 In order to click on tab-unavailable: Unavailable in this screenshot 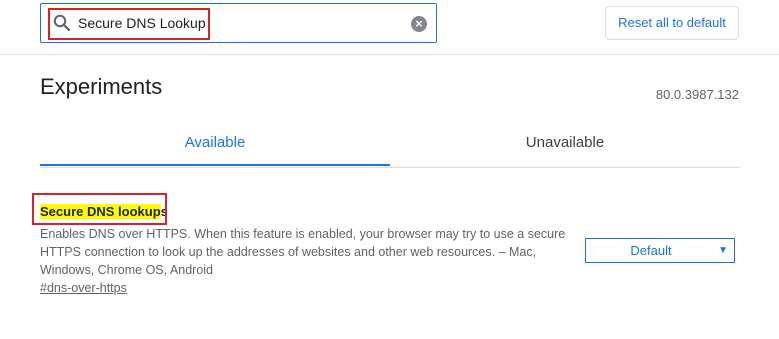, I will do `click(565, 144)`.